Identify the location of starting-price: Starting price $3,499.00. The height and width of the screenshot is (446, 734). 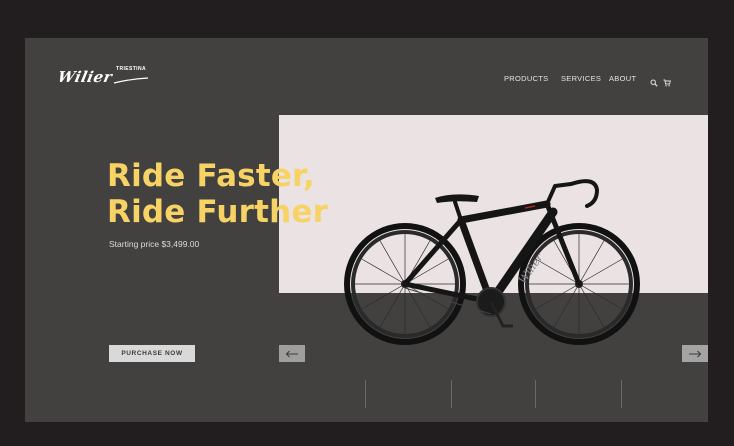
(154, 244).